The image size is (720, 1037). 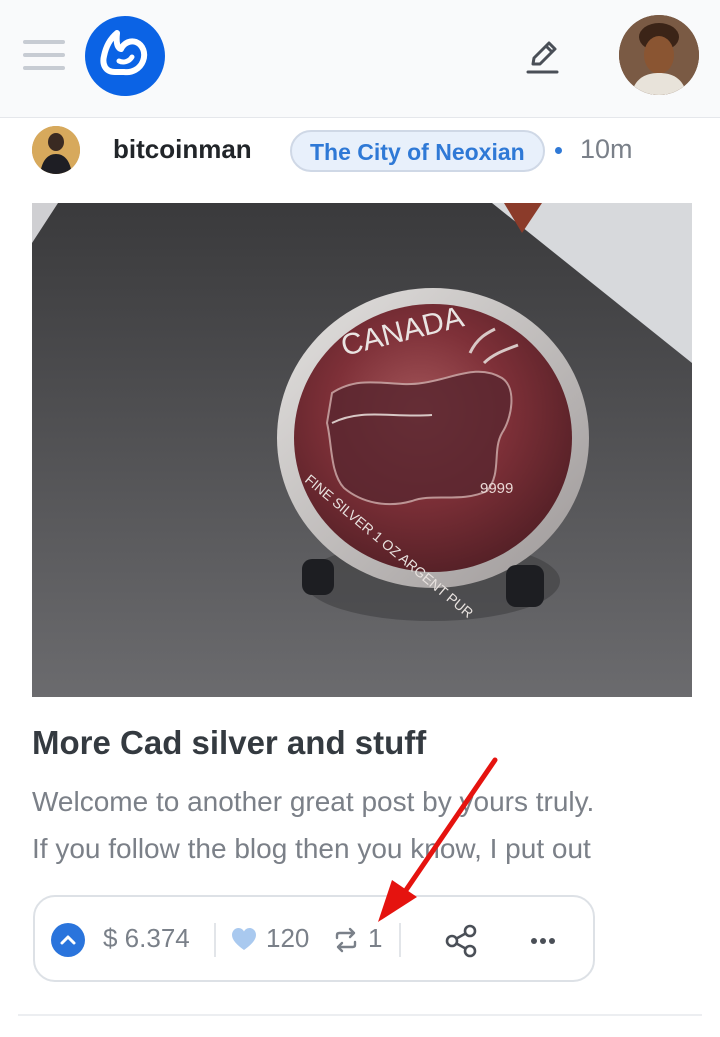 What do you see at coordinates (346, 940) in the screenshot?
I see `repeat-icon` at bounding box center [346, 940].